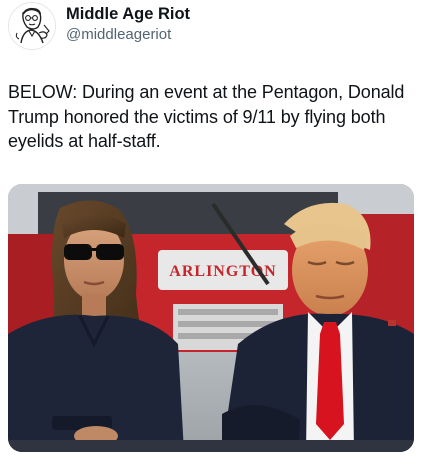  I want to click on author-handle: @middleageriot, so click(118, 35).